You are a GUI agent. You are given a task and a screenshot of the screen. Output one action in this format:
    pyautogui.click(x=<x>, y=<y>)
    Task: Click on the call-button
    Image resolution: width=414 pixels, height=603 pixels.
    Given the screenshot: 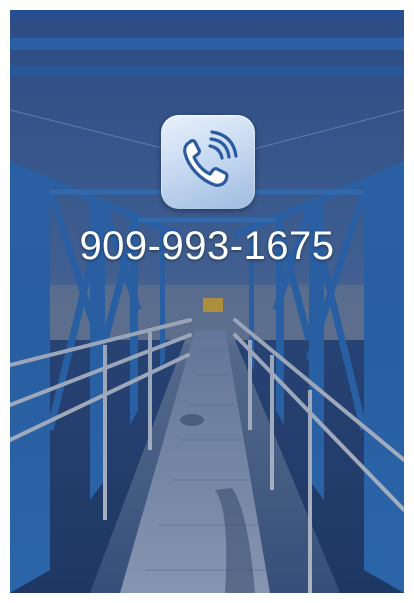 What is the action you would take?
    pyautogui.click(x=208, y=162)
    